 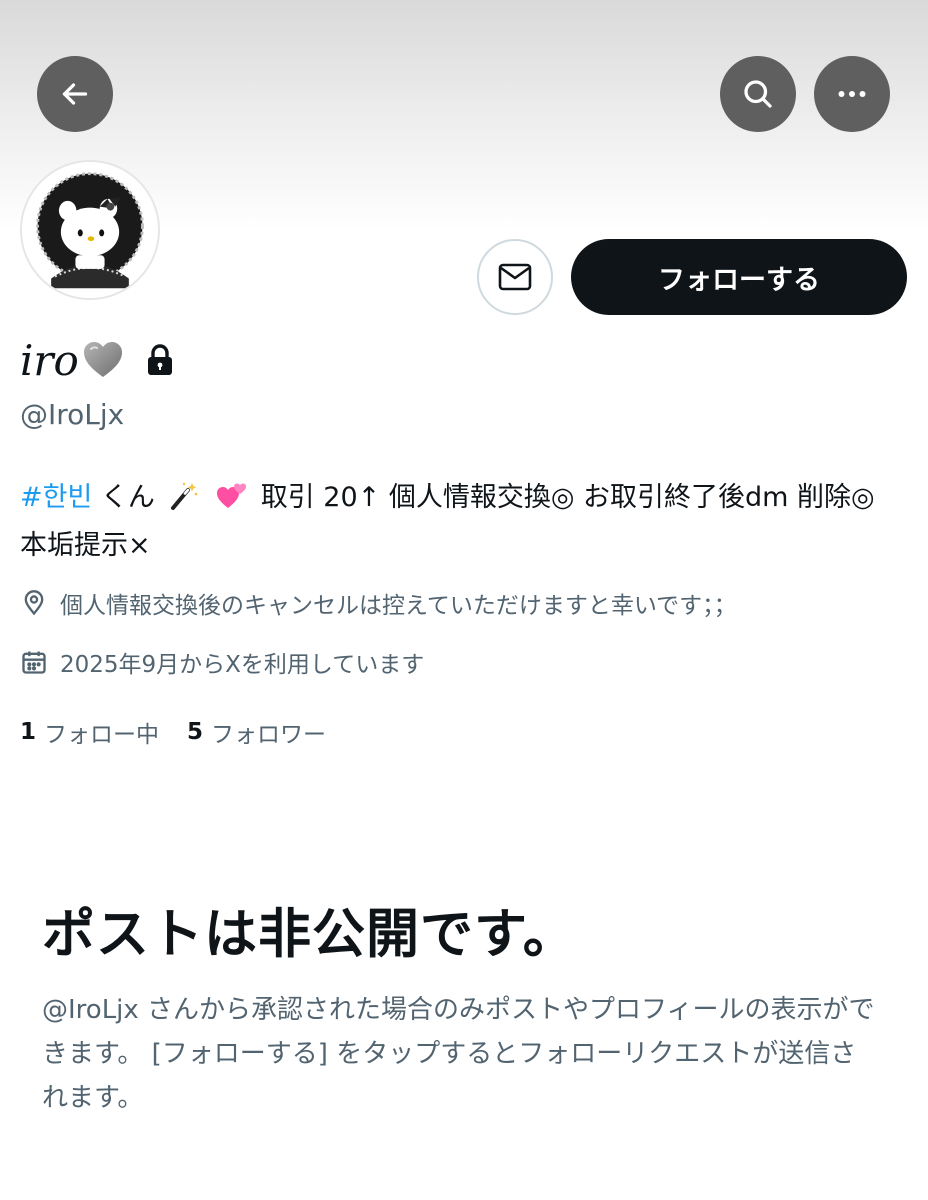 What do you see at coordinates (28, 732) in the screenshot?
I see `following-count: 1` at bounding box center [28, 732].